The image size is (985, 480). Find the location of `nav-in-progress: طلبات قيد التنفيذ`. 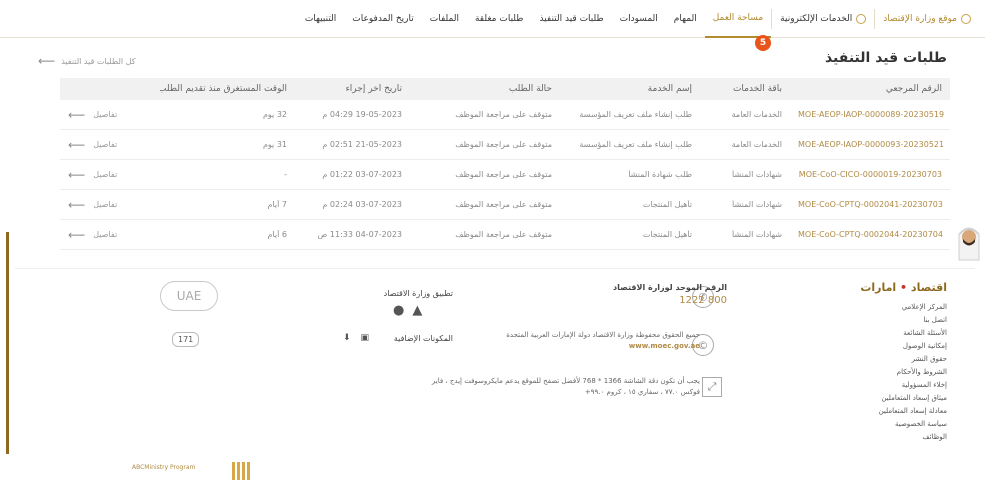

nav-in-progress: طلبات قيد التنفيذ is located at coordinates (571, 19).